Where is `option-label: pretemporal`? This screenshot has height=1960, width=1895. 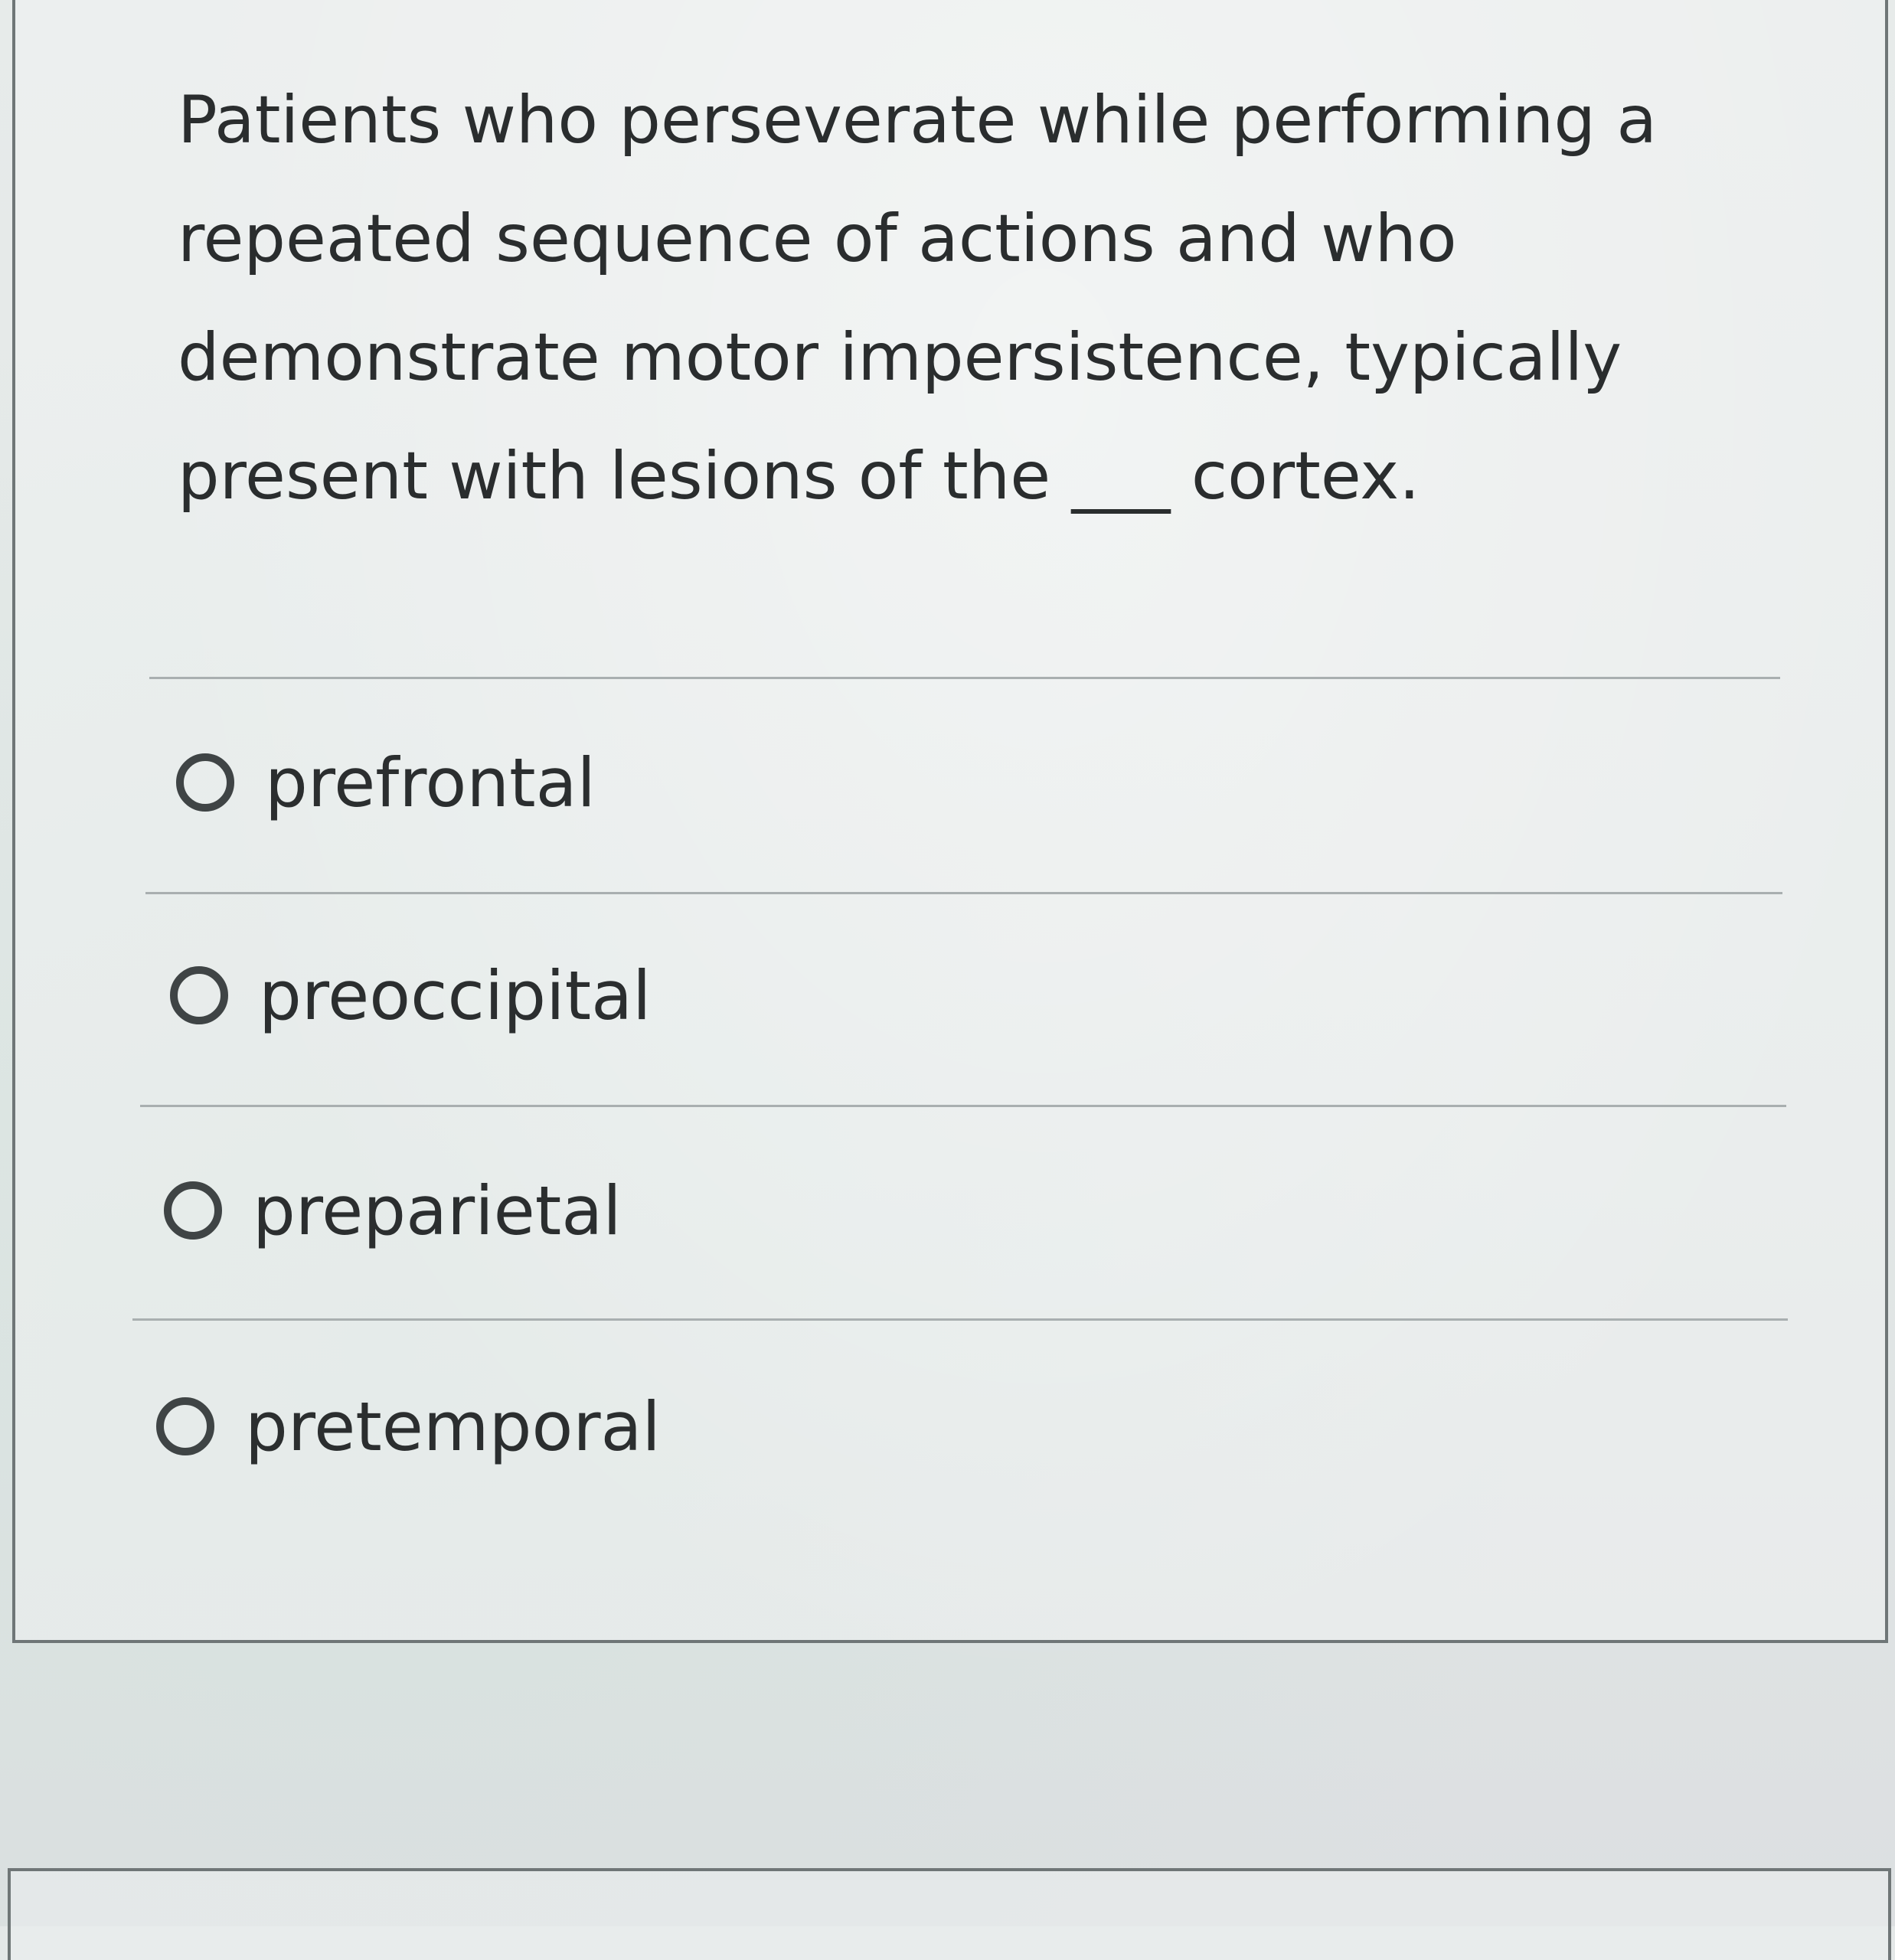
option-label: pretemporal is located at coordinates (453, 1426).